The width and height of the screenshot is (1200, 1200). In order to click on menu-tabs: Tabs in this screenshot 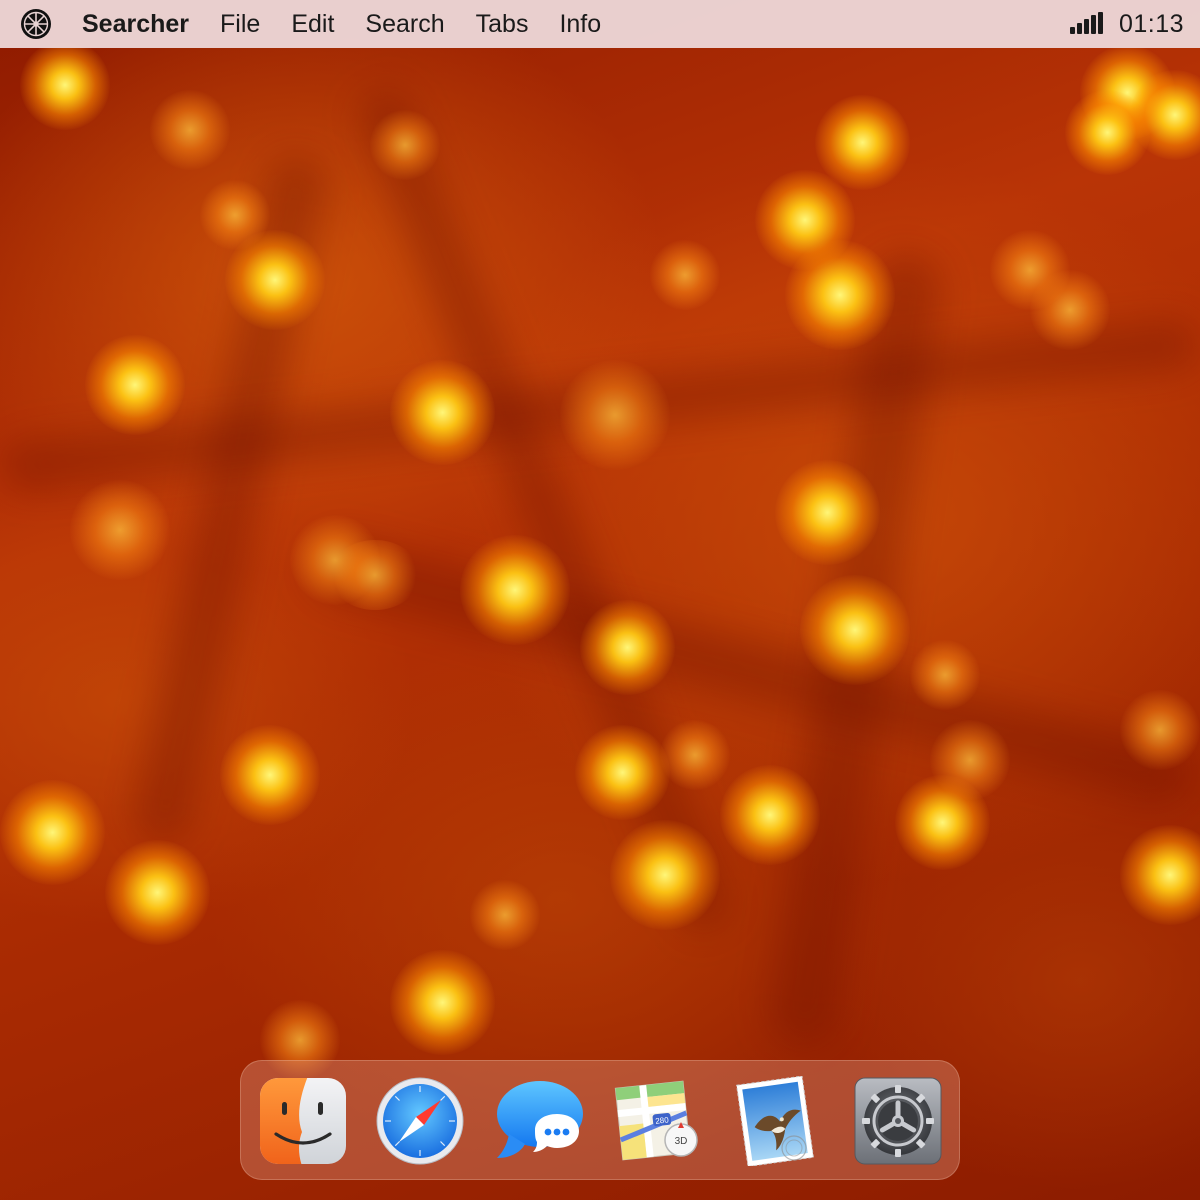, I will do `click(502, 24)`.